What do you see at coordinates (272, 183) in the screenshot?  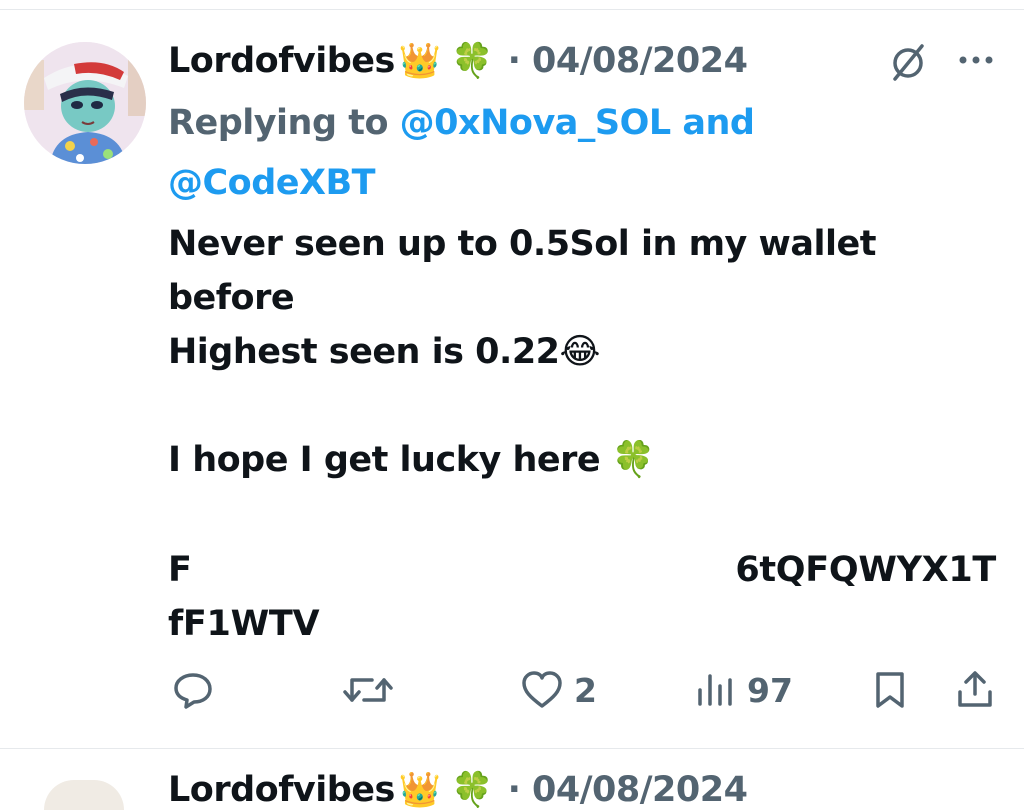 I see `mention-link: @CodeXBT` at bounding box center [272, 183].